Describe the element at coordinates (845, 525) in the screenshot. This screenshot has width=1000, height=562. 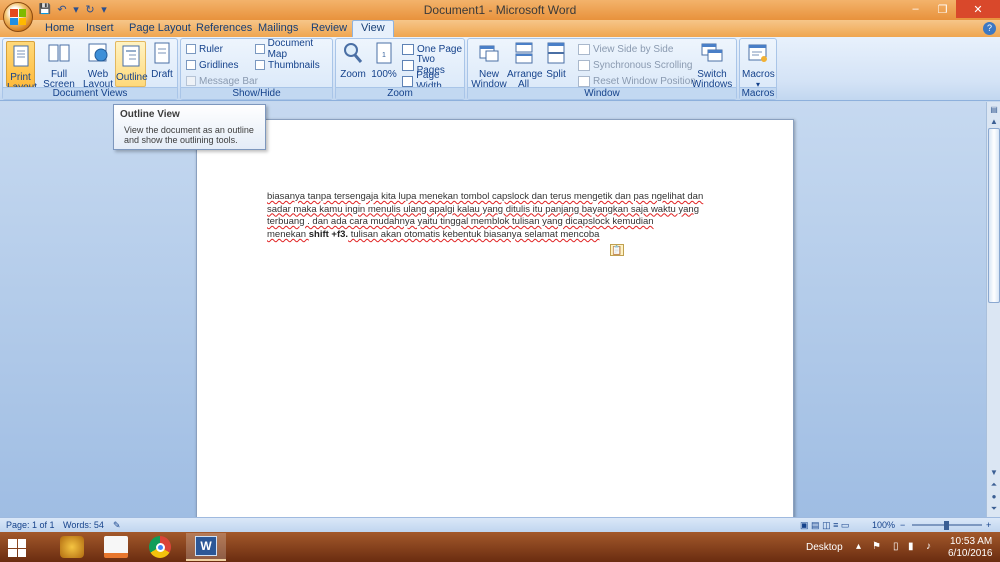
I see `status-draft-icon: ▭` at that location.